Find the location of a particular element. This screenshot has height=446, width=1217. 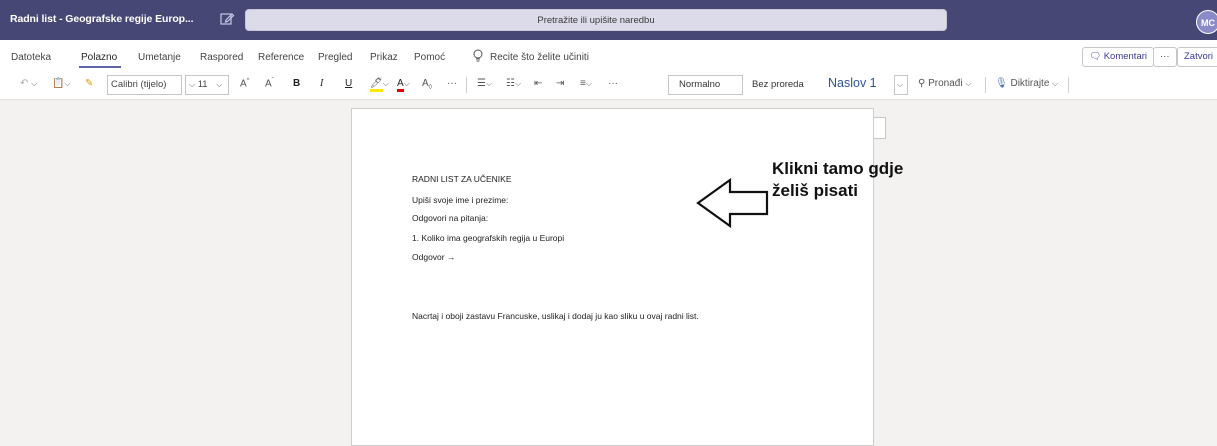

styles-dropdown: ⌵ is located at coordinates (901, 85).